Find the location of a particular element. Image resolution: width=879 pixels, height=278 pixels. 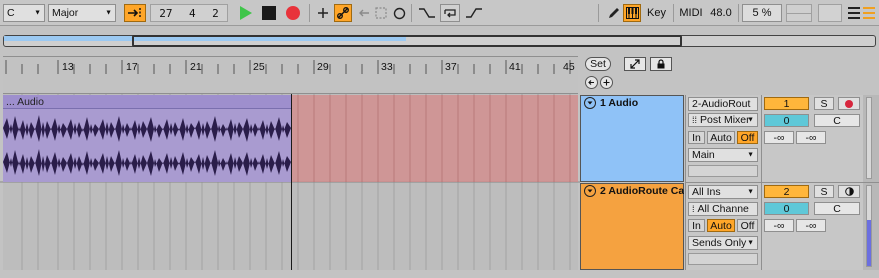

capture-button is located at coordinates (381, 13).